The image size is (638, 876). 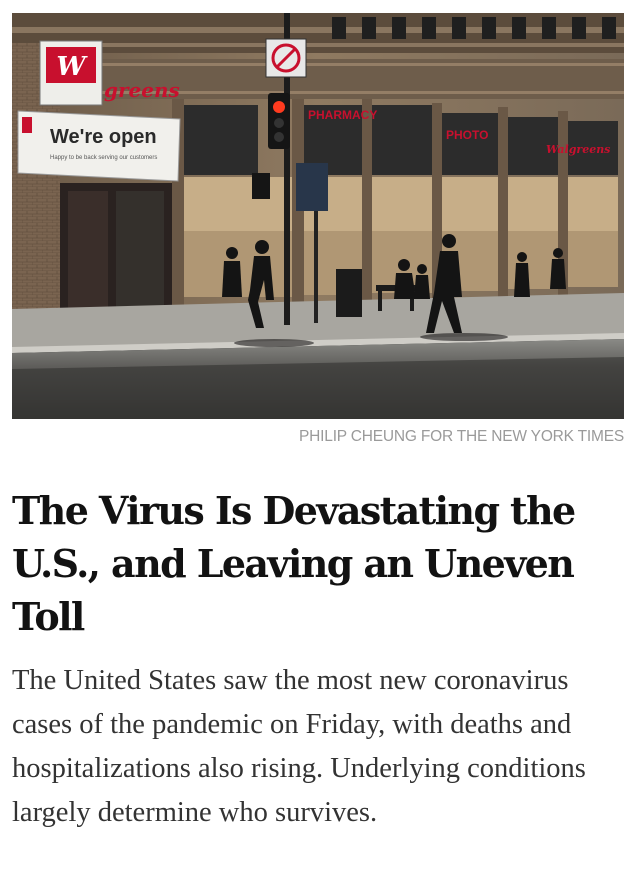 I want to click on photo-sign: PHOTO, so click(x=467, y=135).